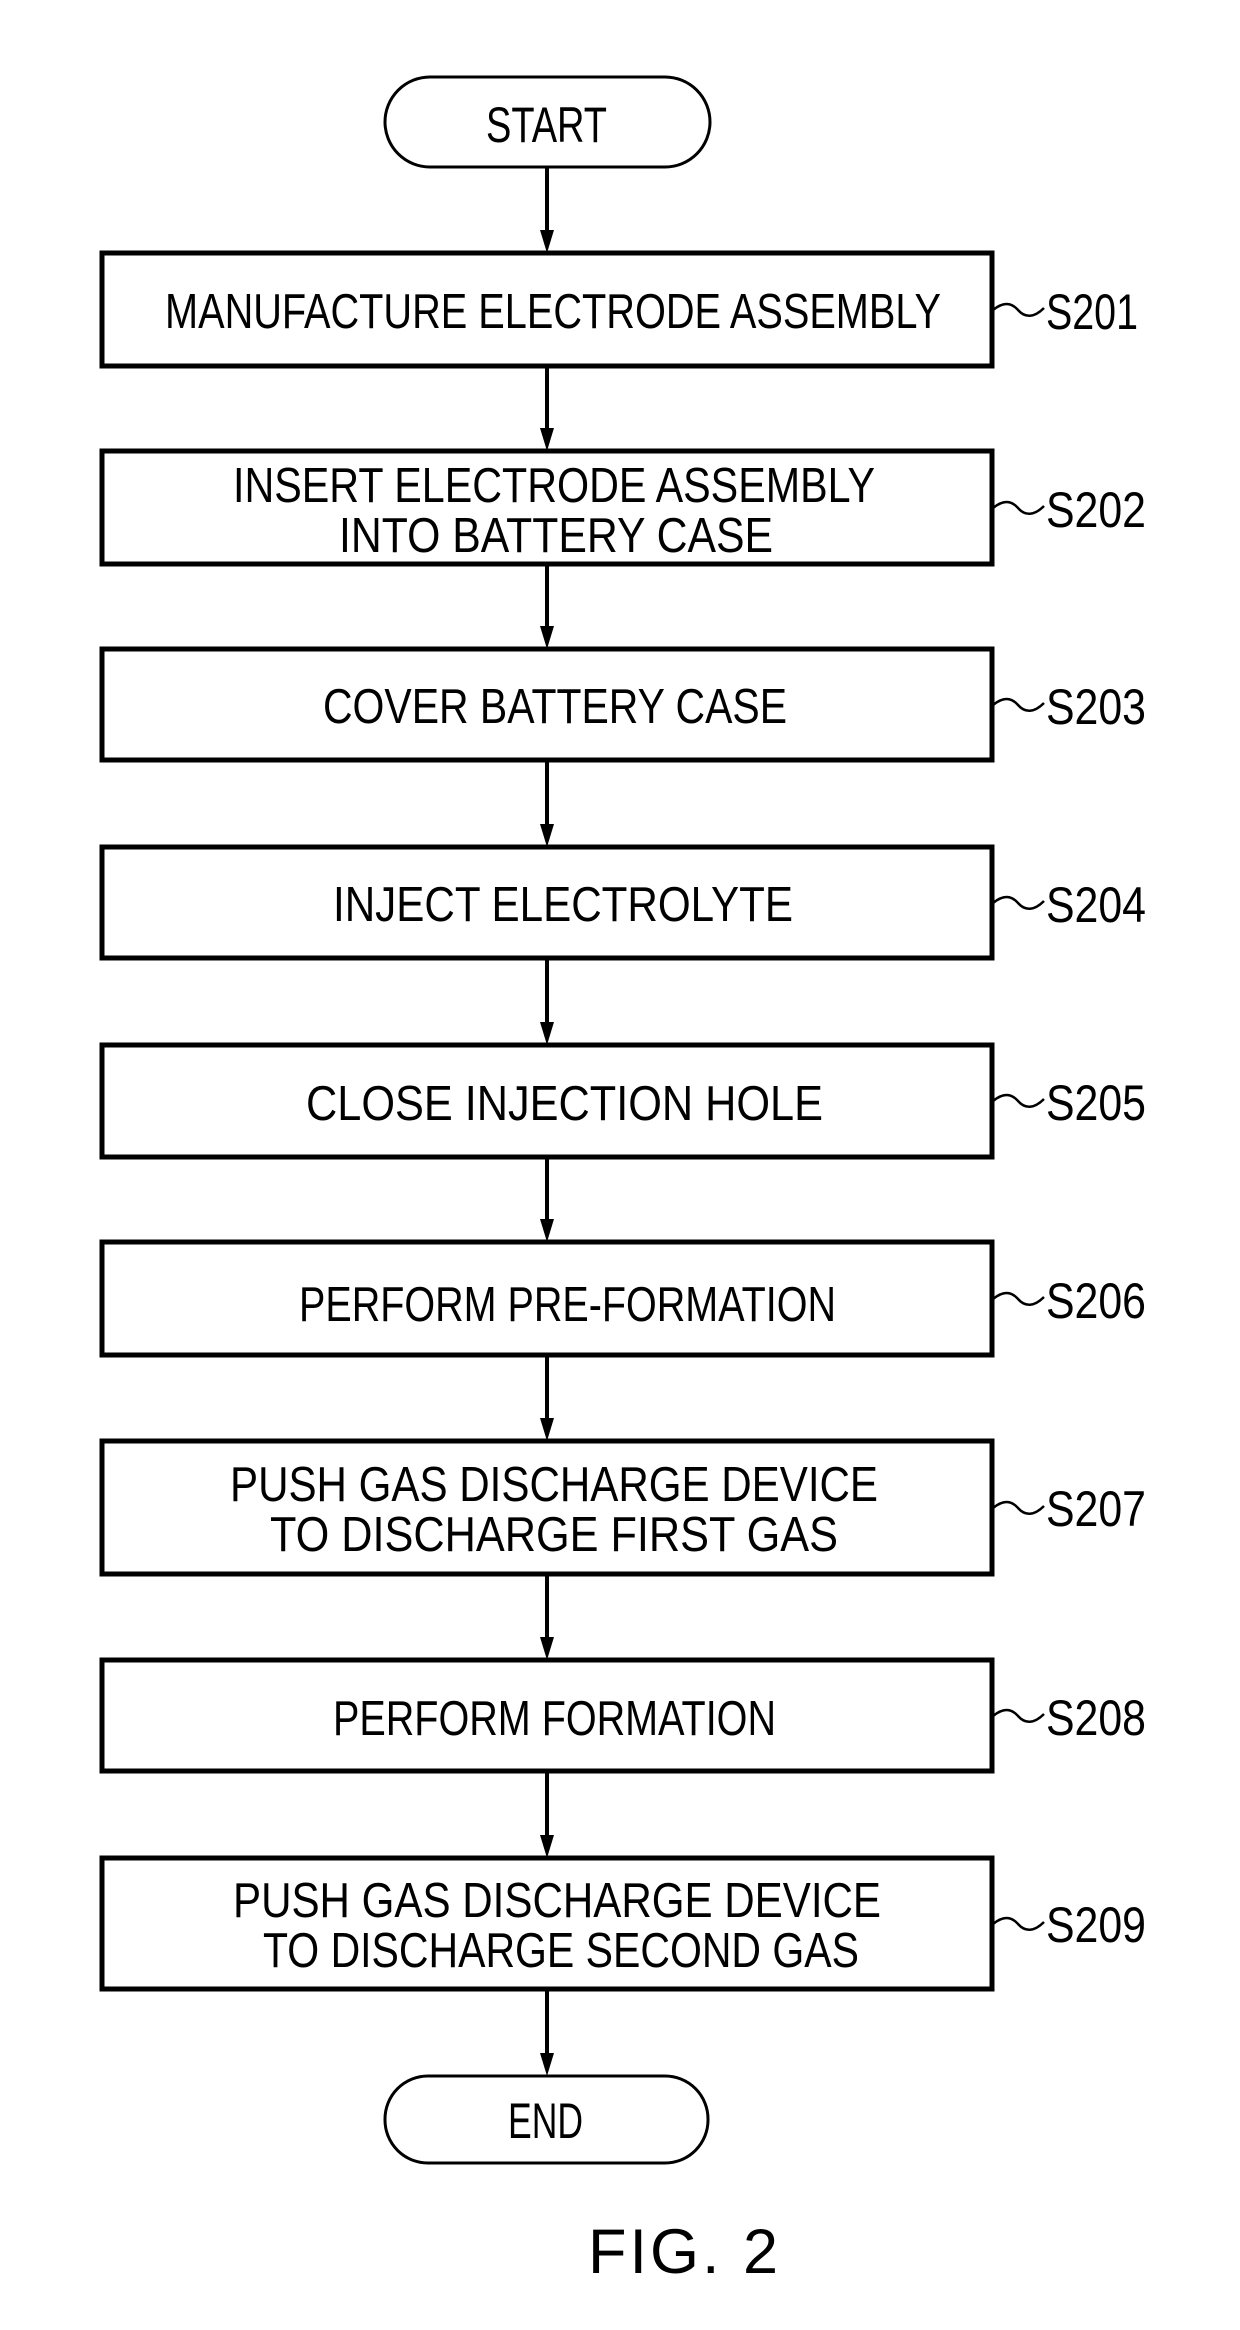  What do you see at coordinates (1092, 312) in the screenshot?
I see `step-label: S201` at bounding box center [1092, 312].